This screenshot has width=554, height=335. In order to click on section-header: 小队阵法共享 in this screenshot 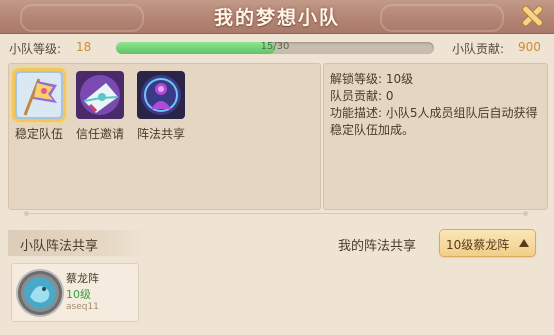, I will do `click(78, 243)`.